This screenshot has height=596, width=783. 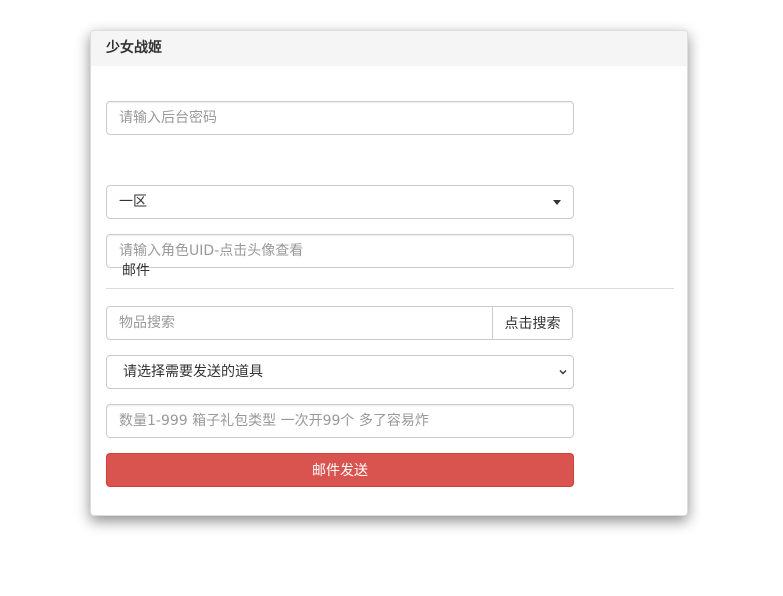 What do you see at coordinates (133, 202) in the screenshot?
I see `server-select-value: 一区` at bounding box center [133, 202].